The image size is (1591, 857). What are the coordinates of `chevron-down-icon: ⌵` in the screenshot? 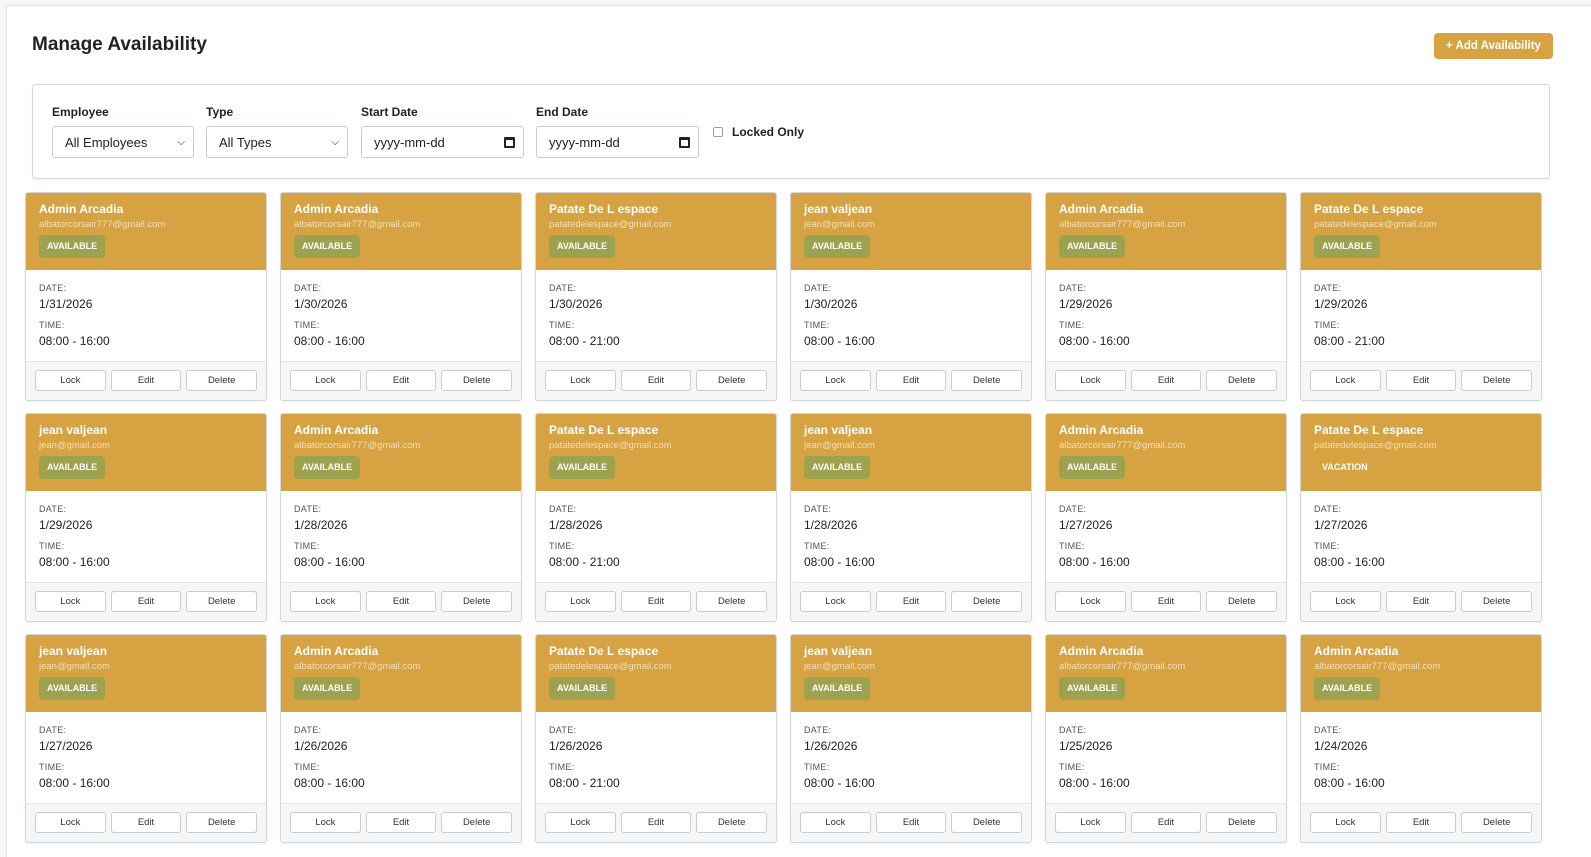 It's located at (335, 142).